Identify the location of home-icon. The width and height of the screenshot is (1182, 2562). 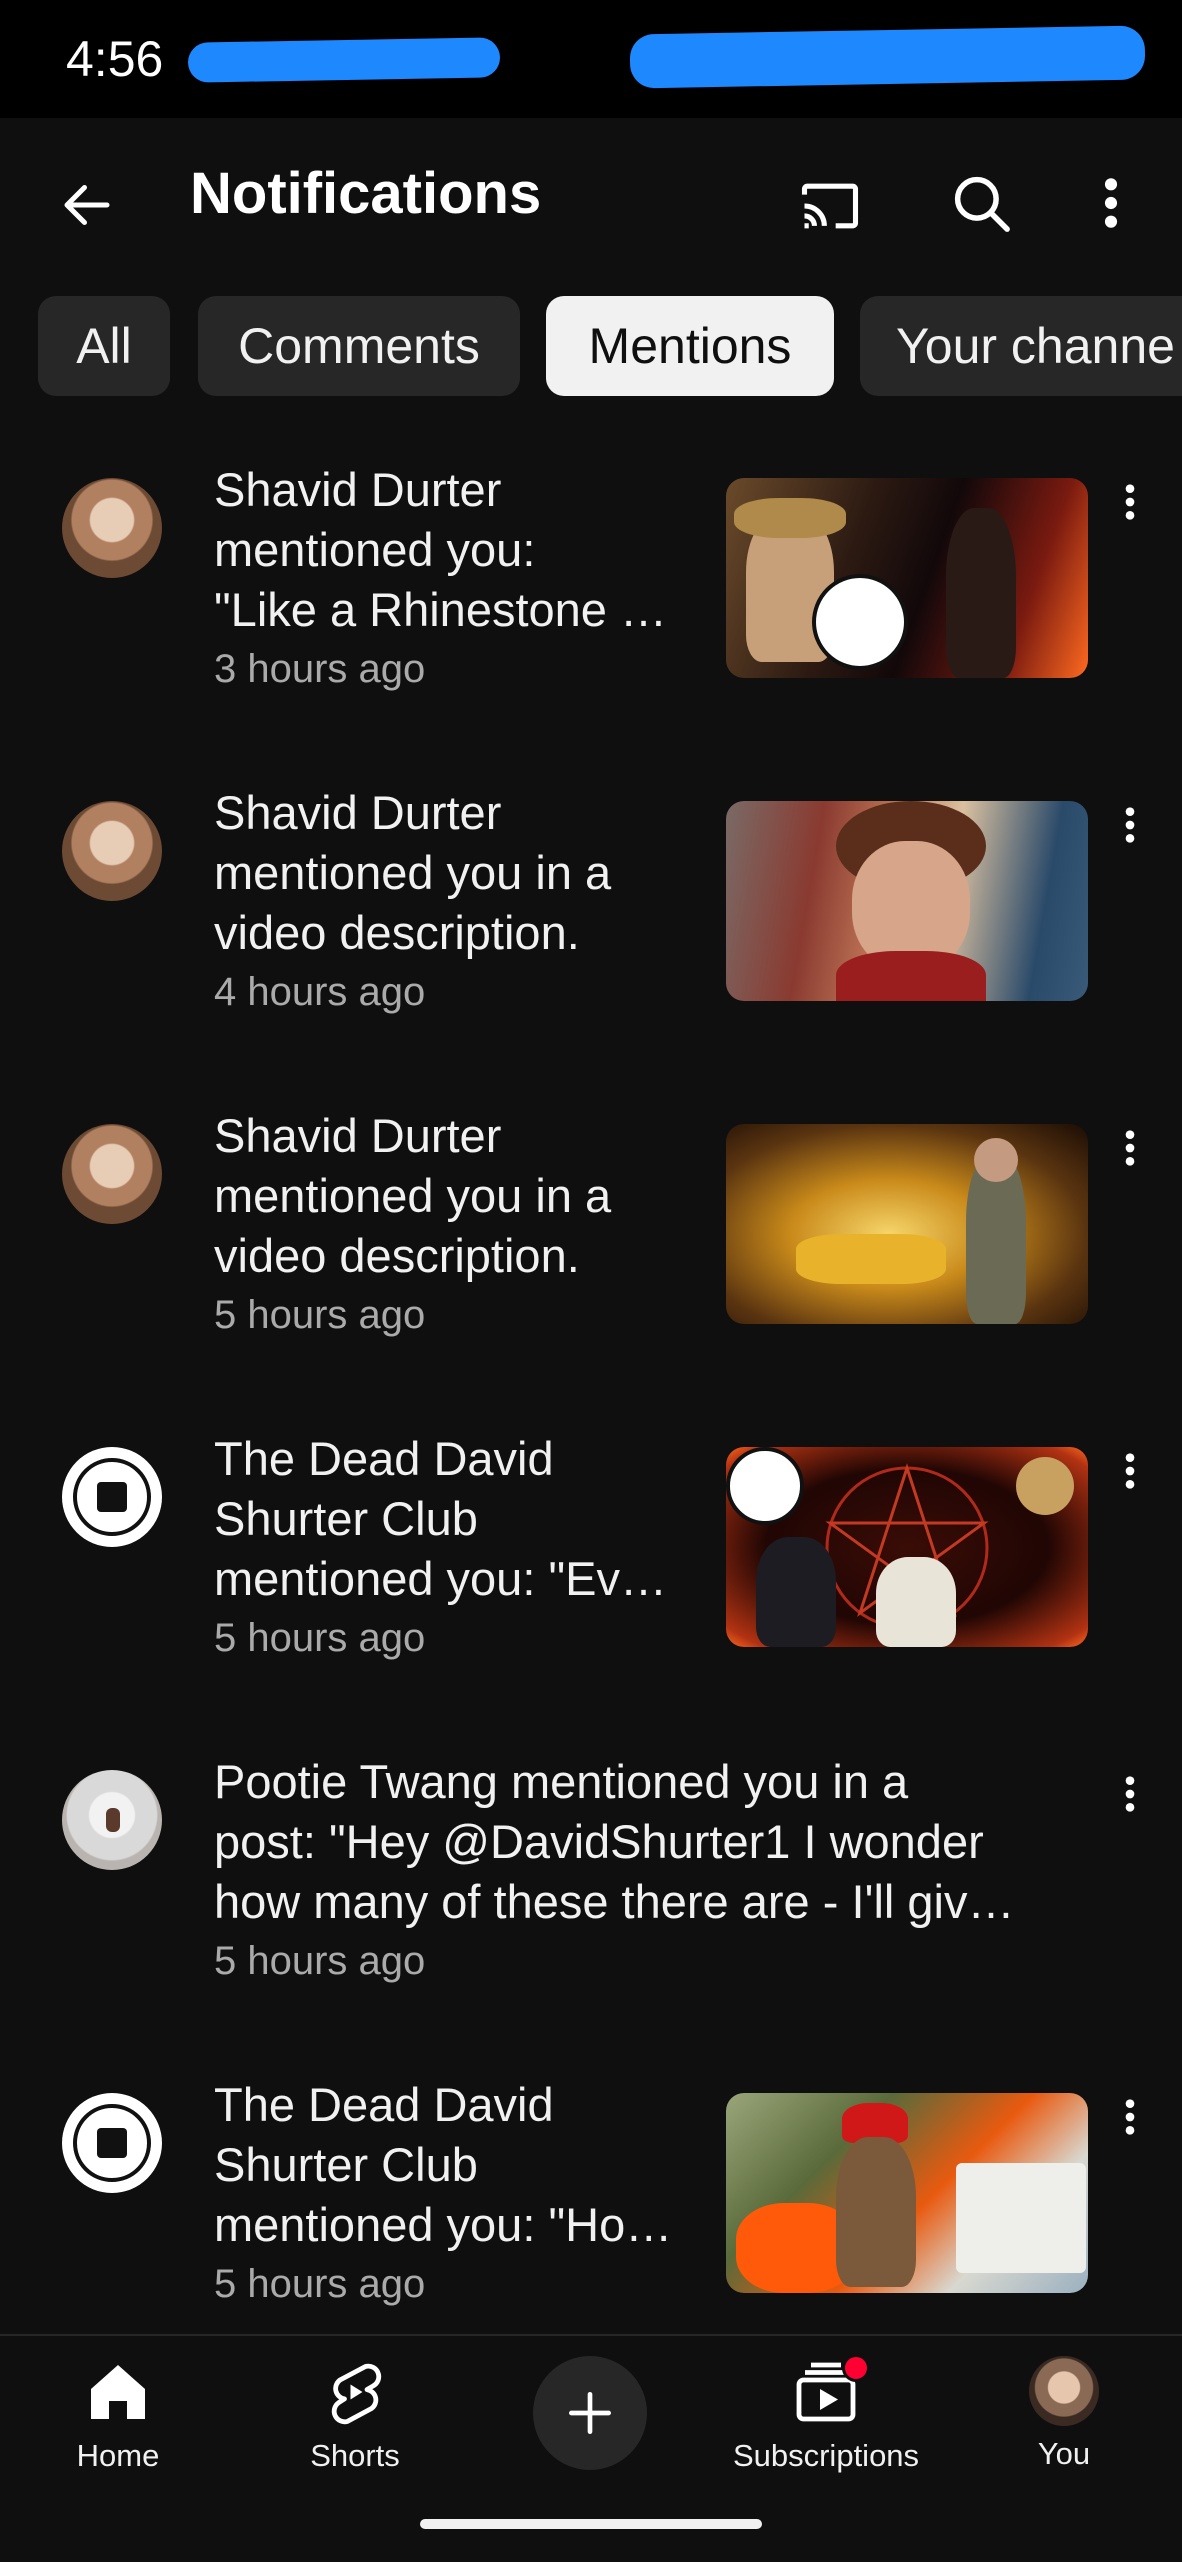
(118, 2392).